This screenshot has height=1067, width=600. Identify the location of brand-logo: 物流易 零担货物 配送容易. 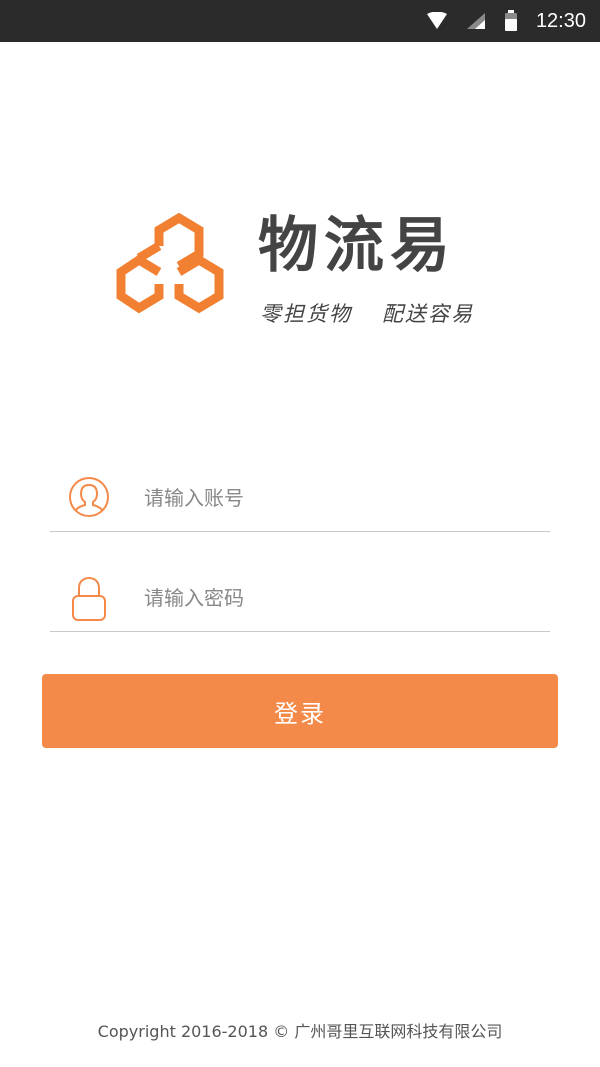
(306, 273).